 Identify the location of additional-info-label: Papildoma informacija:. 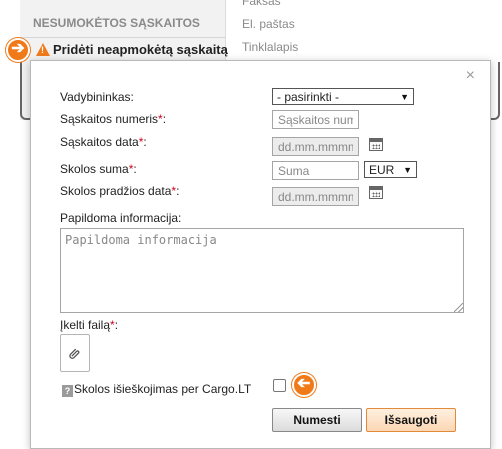
(121, 218).